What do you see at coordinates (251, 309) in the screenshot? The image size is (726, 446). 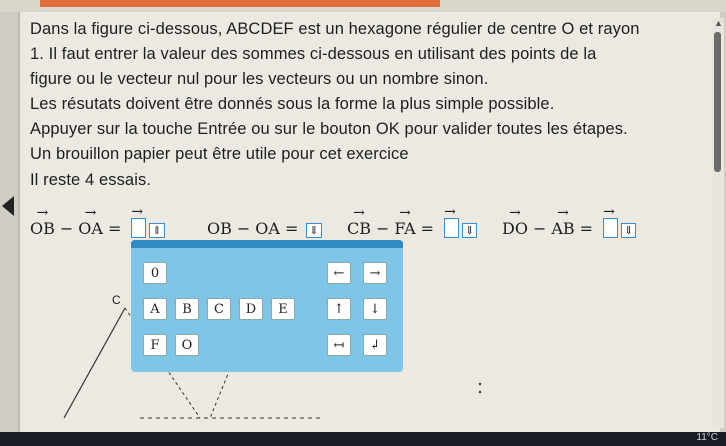 I see `key-d: D` at bounding box center [251, 309].